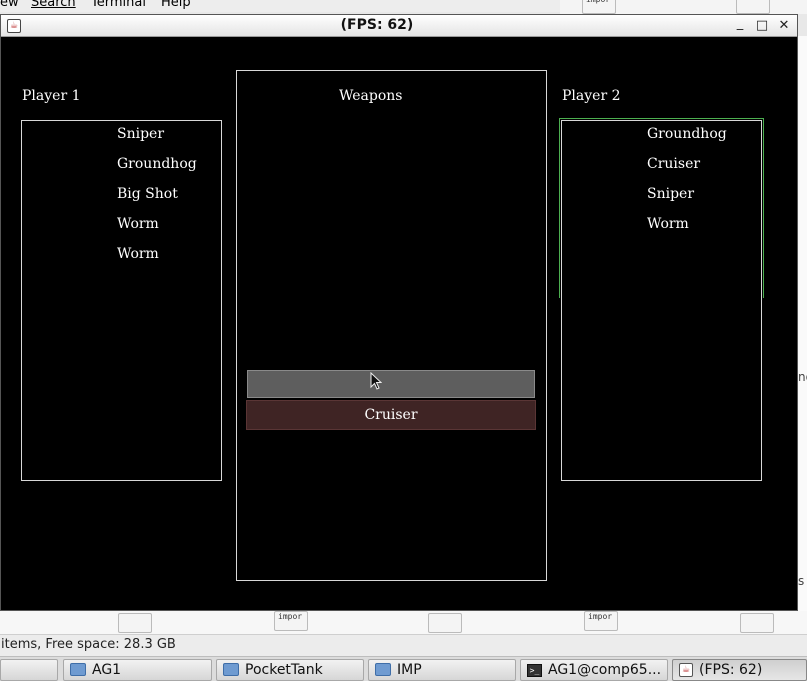 This screenshot has height=681, width=807. I want to click on taskbar-item-label: AG1, so click(107, 670).